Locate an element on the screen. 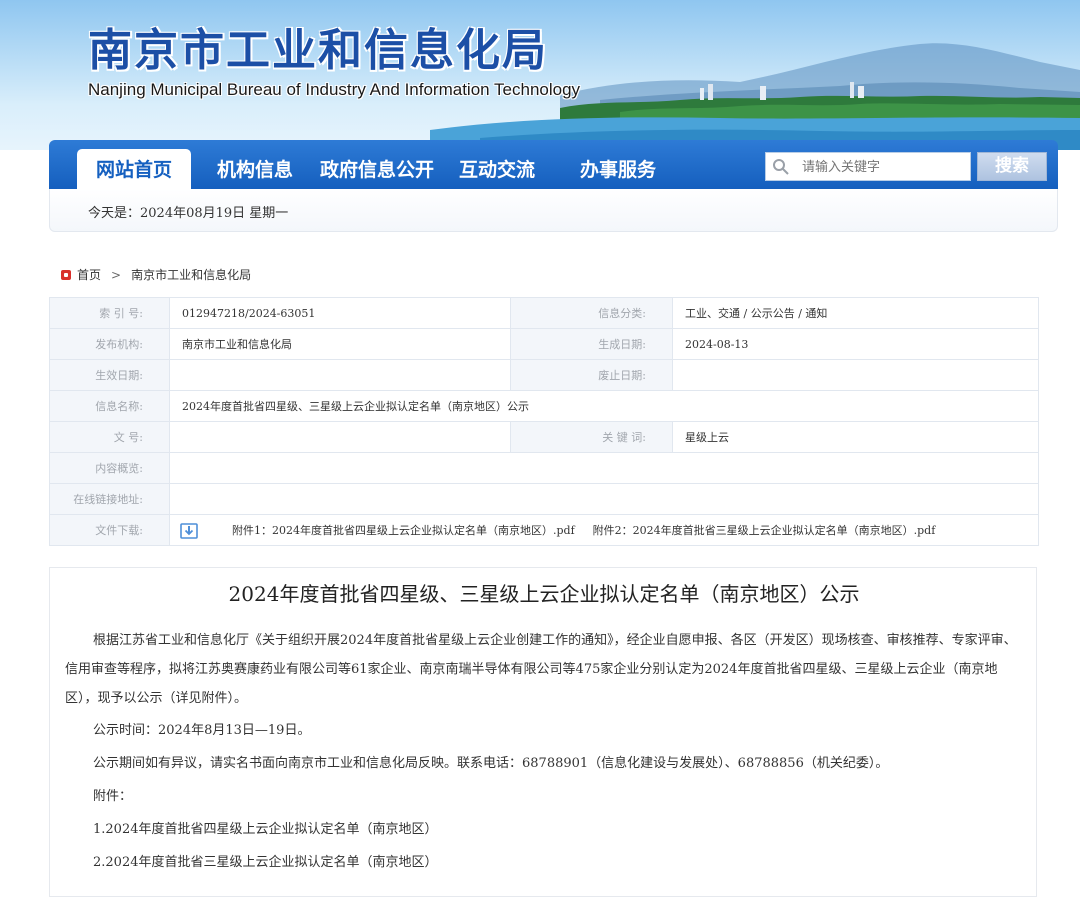  online-link-value is located at coordinates (604, 499).